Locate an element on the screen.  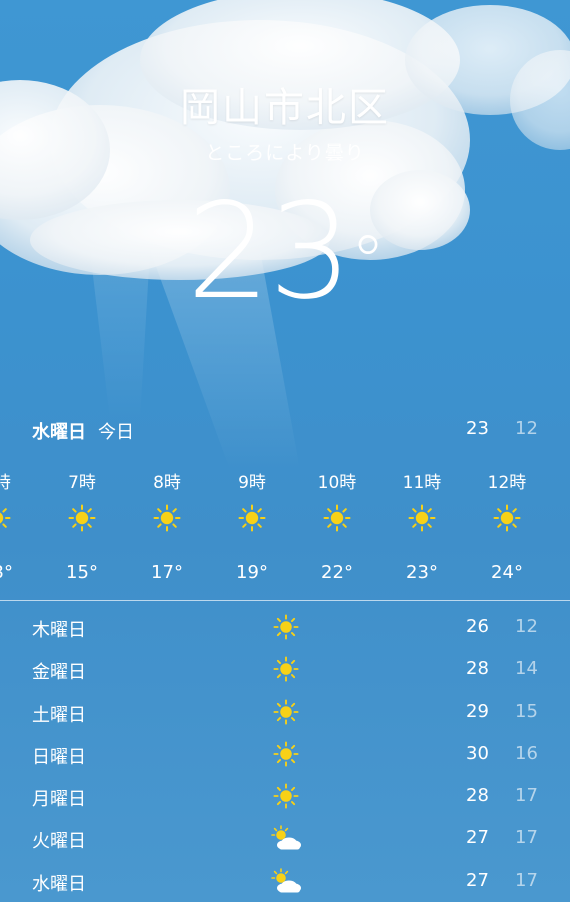
divider is located at coordinates (285, 600).